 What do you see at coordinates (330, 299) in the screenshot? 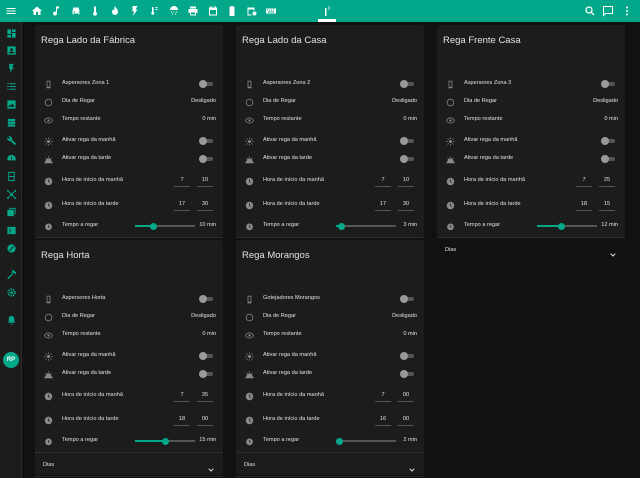
I see `device-row: Gotejadores Morangos` at bounding box center [330, 299].